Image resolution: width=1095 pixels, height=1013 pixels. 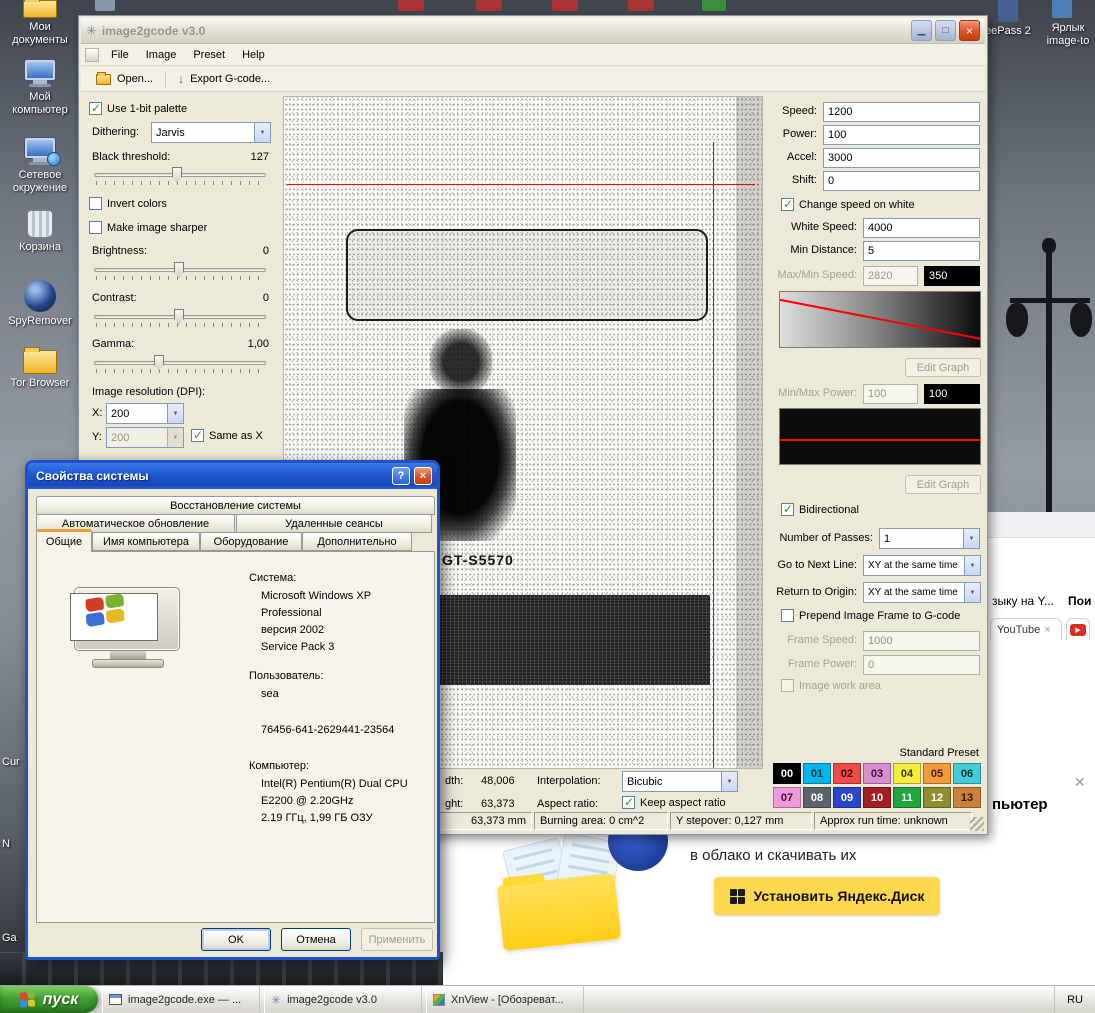 I want to click on preset-swatch-02: 02, so click(x=847, y=773).